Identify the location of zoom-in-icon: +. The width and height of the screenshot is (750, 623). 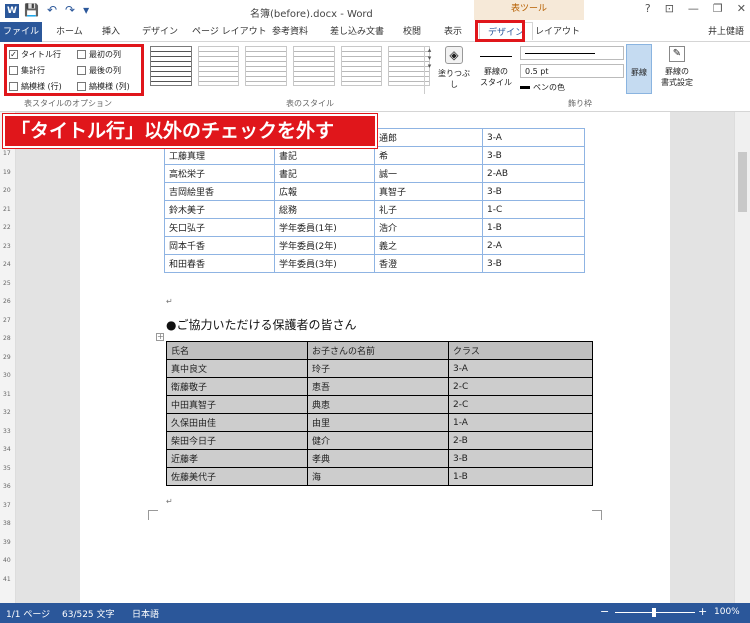
(702, 611).